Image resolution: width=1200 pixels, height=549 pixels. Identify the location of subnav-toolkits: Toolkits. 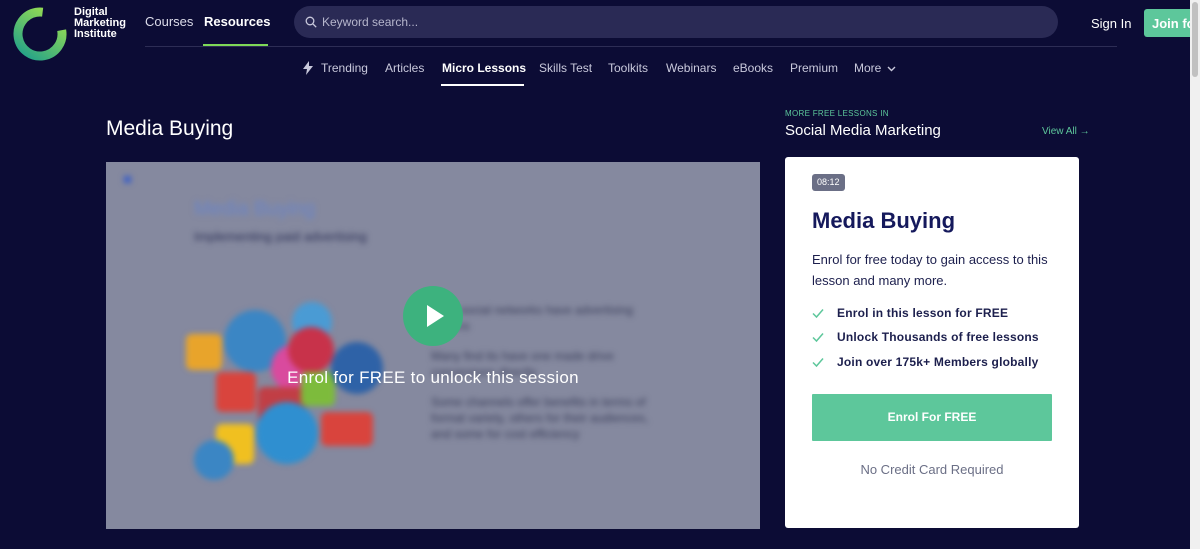
(628, 69).